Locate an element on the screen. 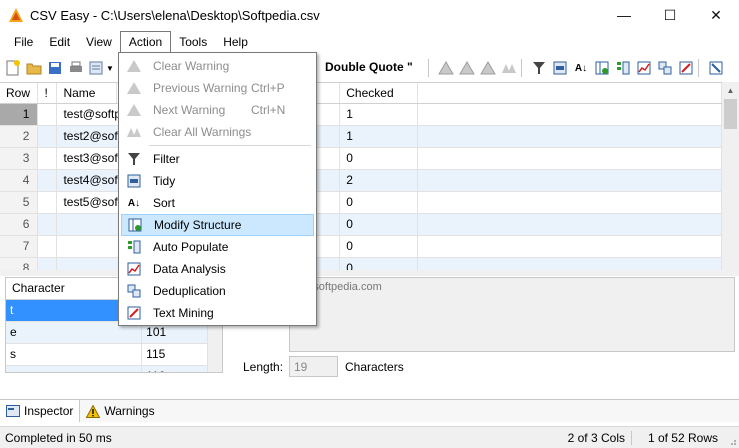 This screenshot has width=739, height=448. menu-edit: Edit is located at coordinates (59, 42).